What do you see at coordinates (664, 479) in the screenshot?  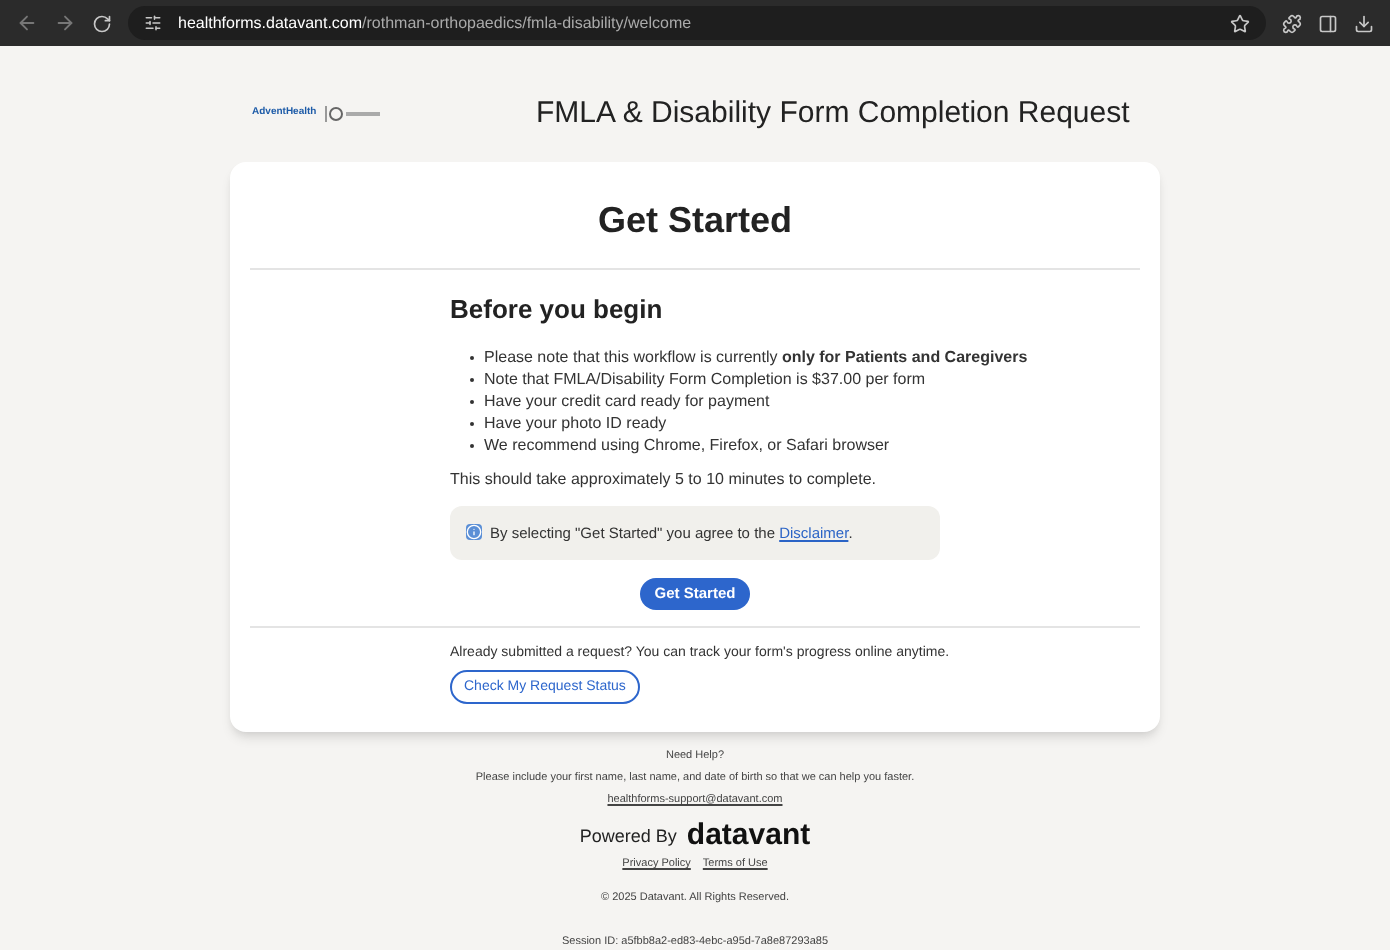 I see `duration-text: This should take approximately 5 to 10 minutes to complete.` at bounding box center [664, 479].